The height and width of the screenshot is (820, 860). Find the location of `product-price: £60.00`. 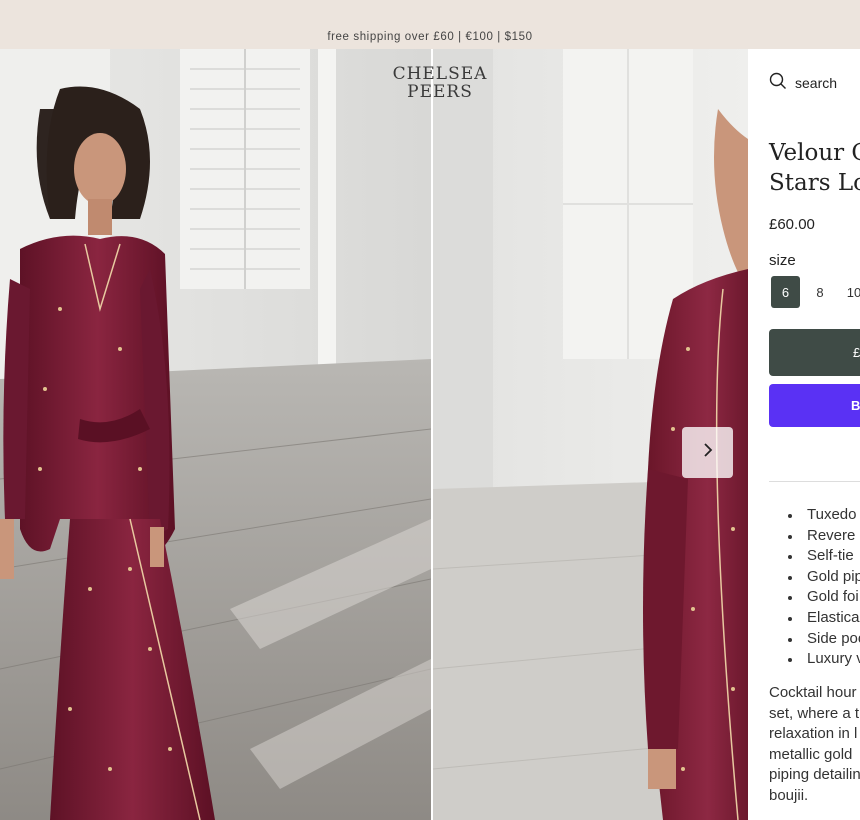

product-price: £60.00 is located at coordinates (792, 224).